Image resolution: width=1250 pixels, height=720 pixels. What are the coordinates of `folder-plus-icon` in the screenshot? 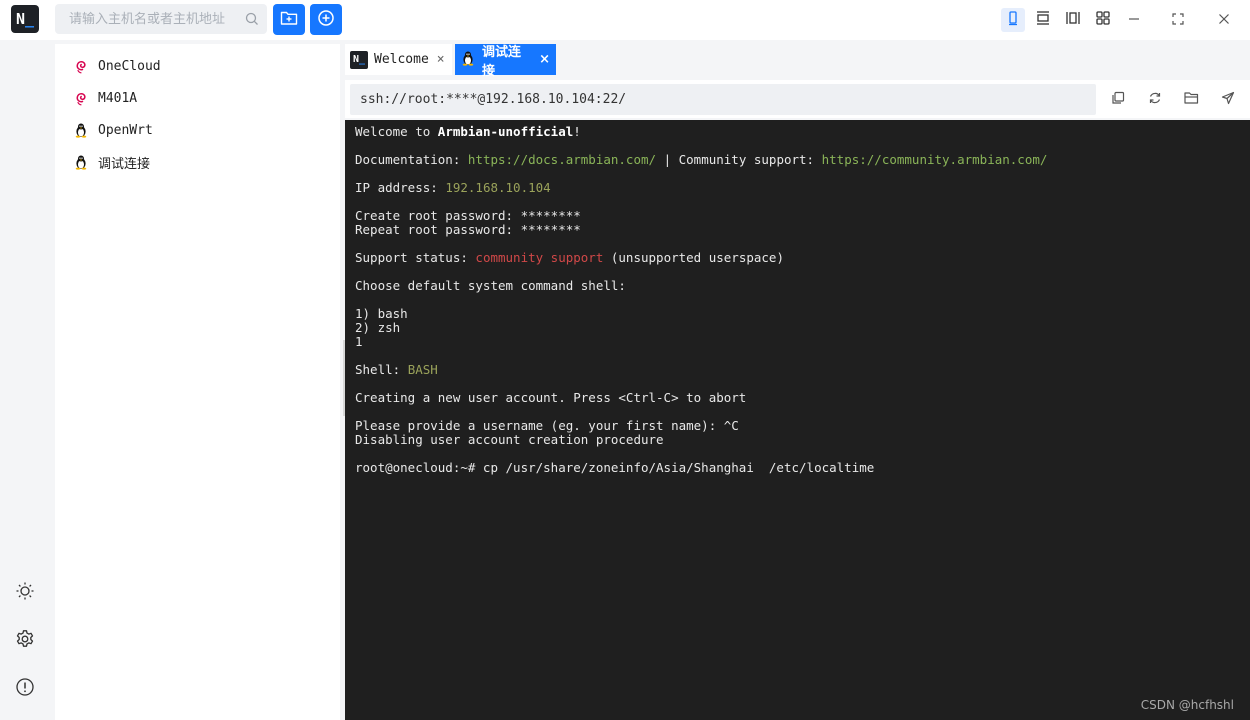 It's located at (289, 20).